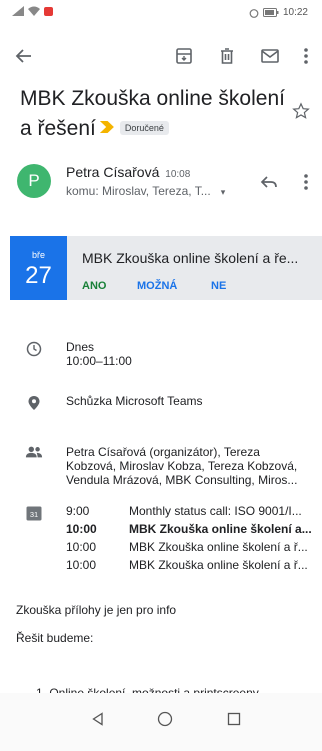 The image size is (322, 751). I want to click on status-bar: 10:22, so click(161, 12).